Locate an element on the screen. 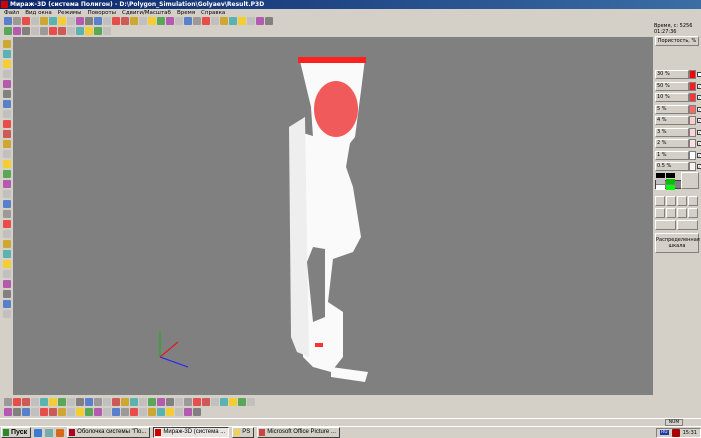 This screenshot has width=701, height=438. language-indicator: RU is located at coordinates (664, 432).